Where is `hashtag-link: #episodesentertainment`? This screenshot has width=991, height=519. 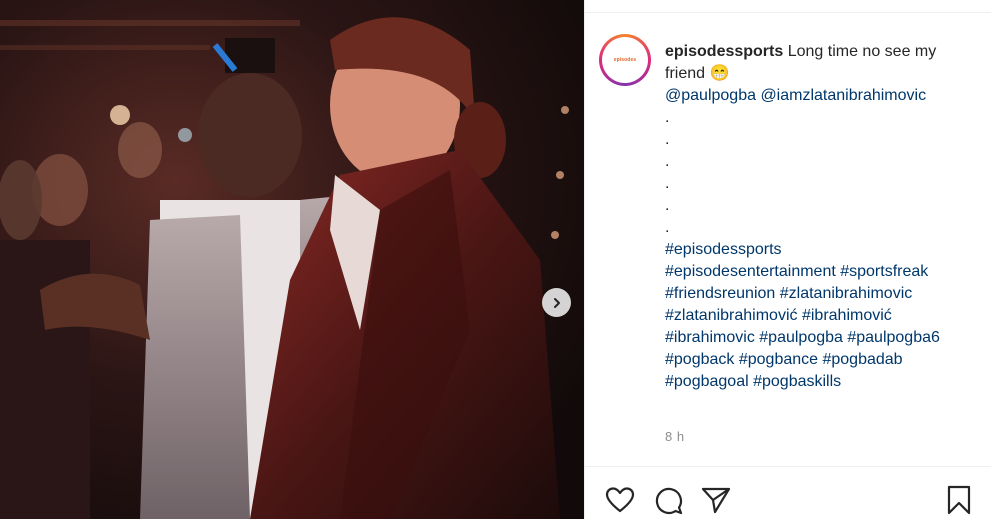 hashtag-link: #episodesentertainment is located at coordinates (750, 271).